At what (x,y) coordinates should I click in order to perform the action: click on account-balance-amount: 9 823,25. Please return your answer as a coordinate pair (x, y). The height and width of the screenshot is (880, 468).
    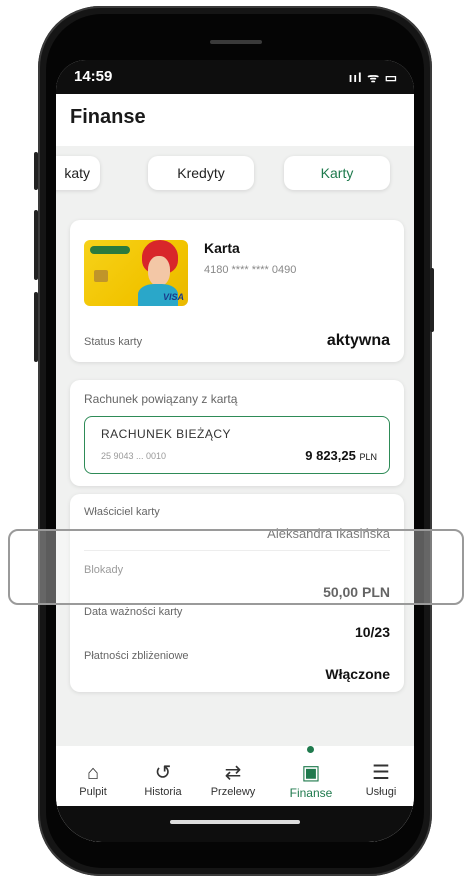
    Looking at the image, I should click on (330, 455).